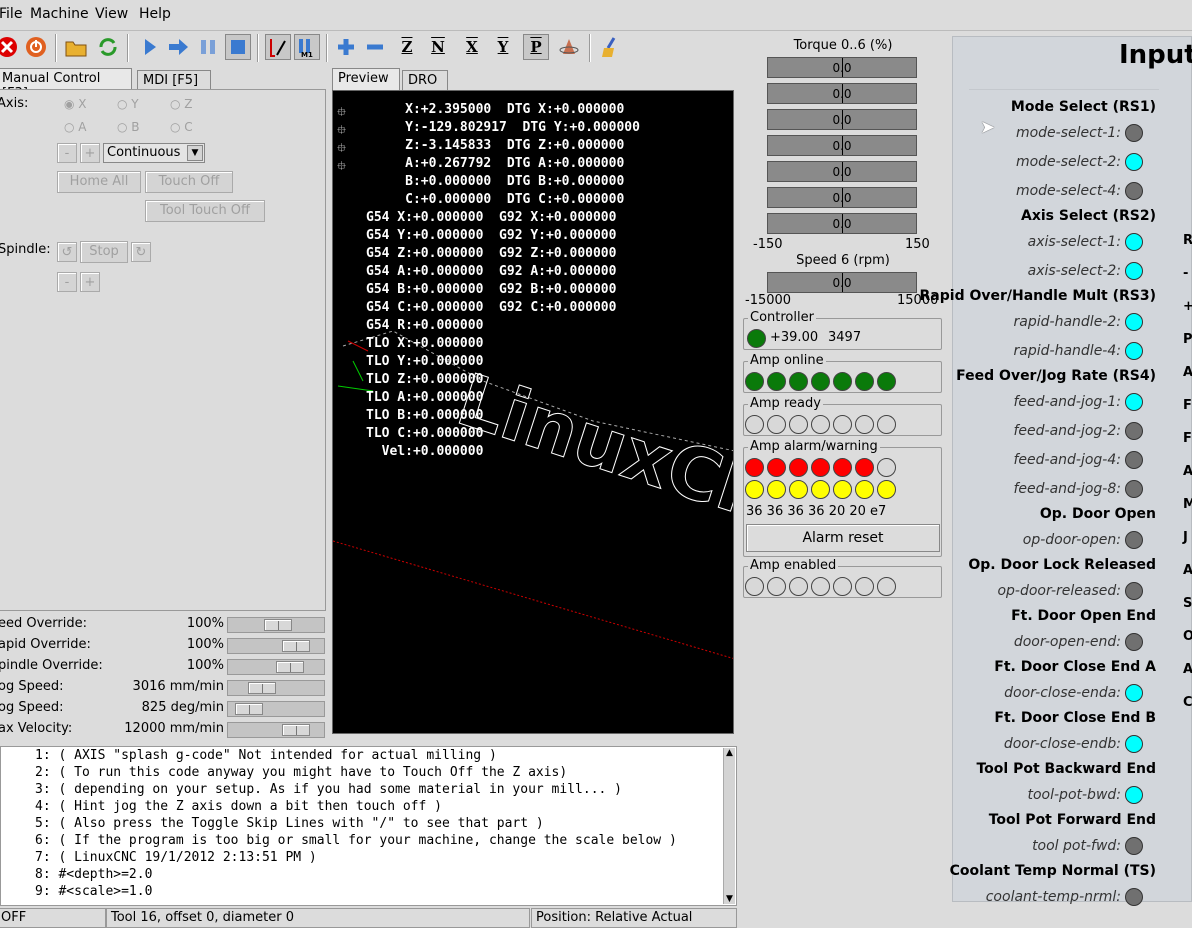 Image resolution: width=1192 pixels, height=928 pixels. What do you see at coordinates (843, 538) in the screenshot?
I see `alarm-reset-button: Alarm reset` at bounding box center [843, 538].